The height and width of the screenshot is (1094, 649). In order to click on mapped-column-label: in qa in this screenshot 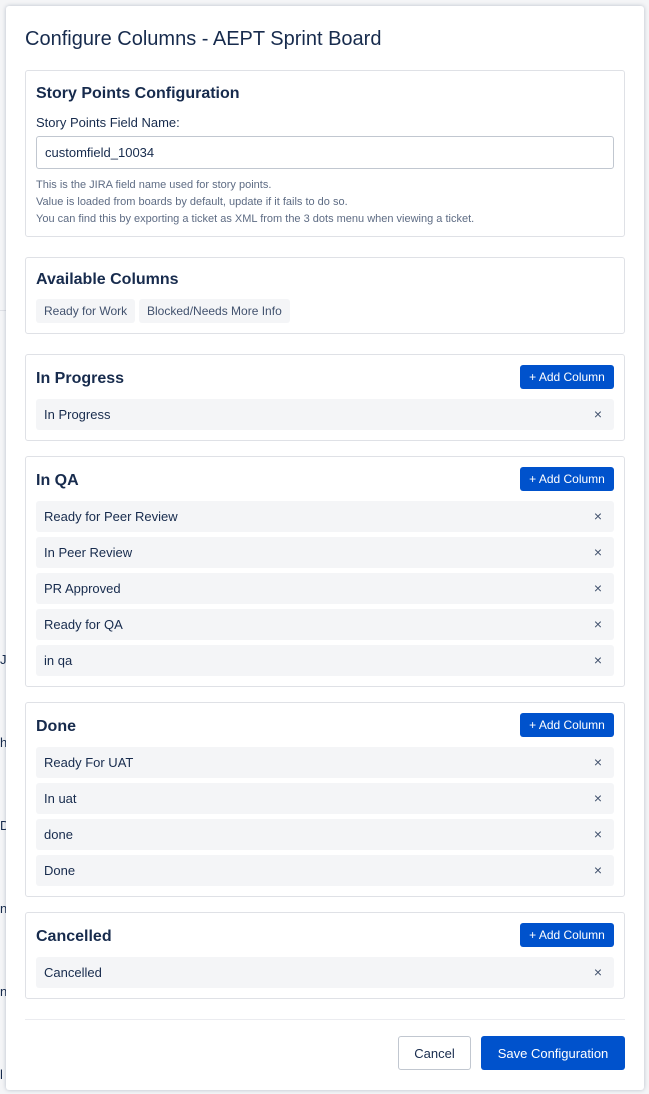, I will do `click(58, 660)`.